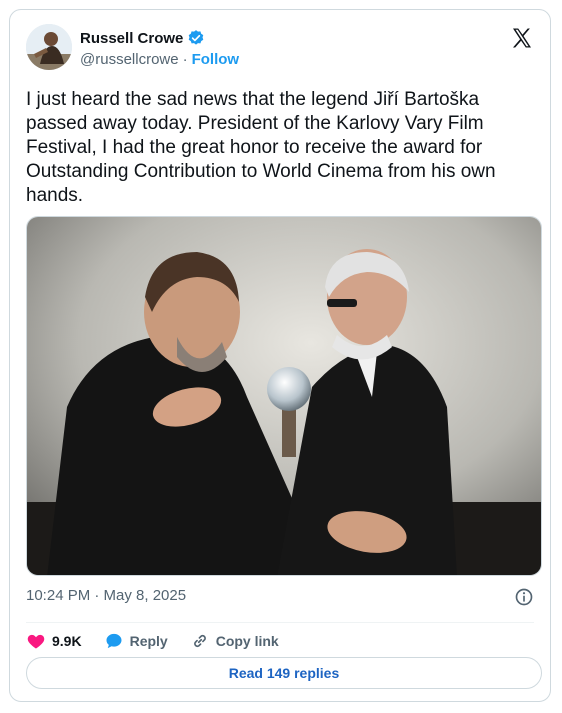 This screenshot has height=713, width=562. I want to click on handle-row: @russellcrowe · Follow, so click(159, 59).